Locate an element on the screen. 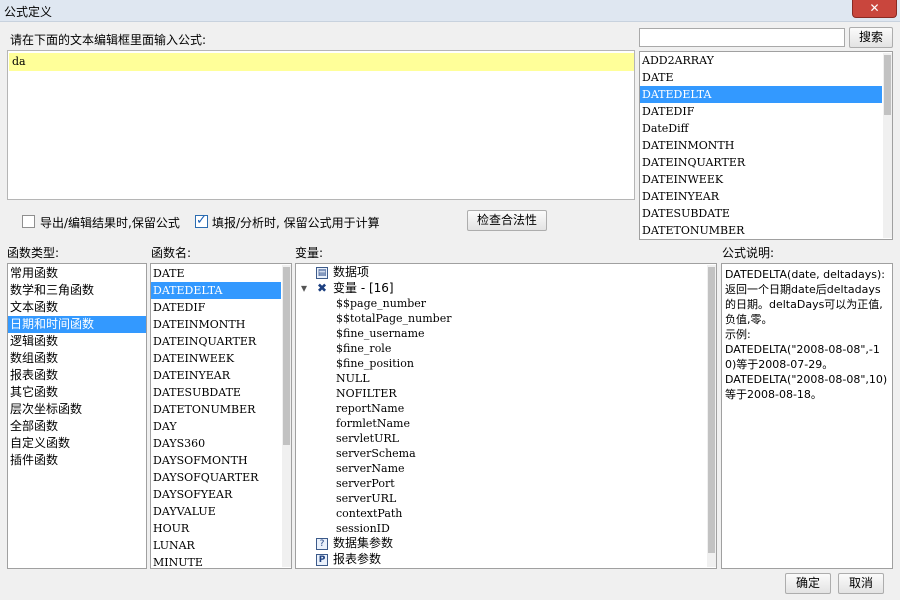  function-name-item: DAYSOFMONTH is located at coordinates (216, 460).